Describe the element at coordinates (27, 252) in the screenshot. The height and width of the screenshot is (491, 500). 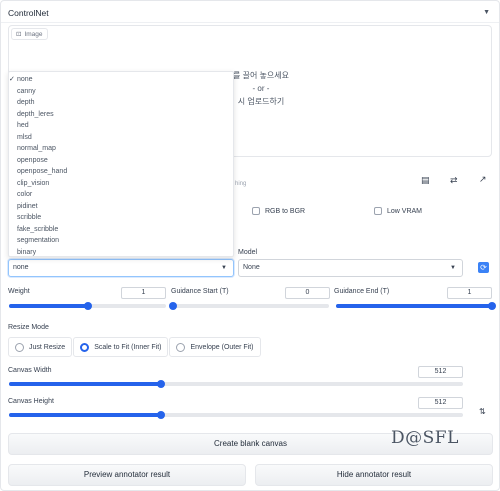
I see `dropdown-option-label: binary` at that location.